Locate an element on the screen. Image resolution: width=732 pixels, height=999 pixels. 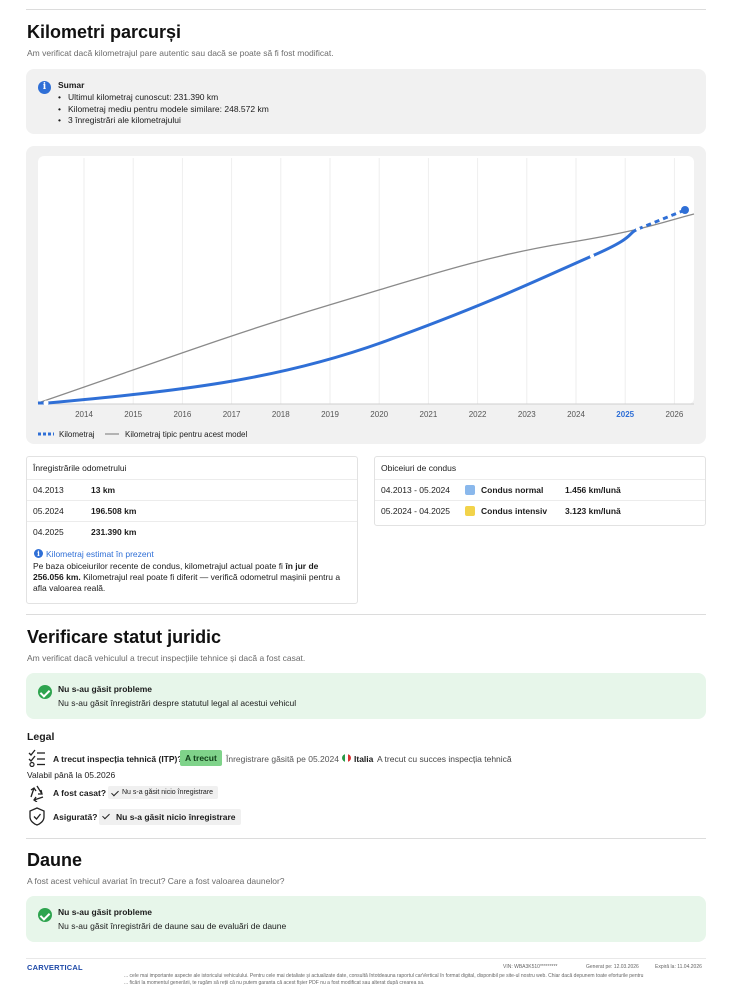
records-heading: Înregistrările odometrului is located at coordinates (80, 468).